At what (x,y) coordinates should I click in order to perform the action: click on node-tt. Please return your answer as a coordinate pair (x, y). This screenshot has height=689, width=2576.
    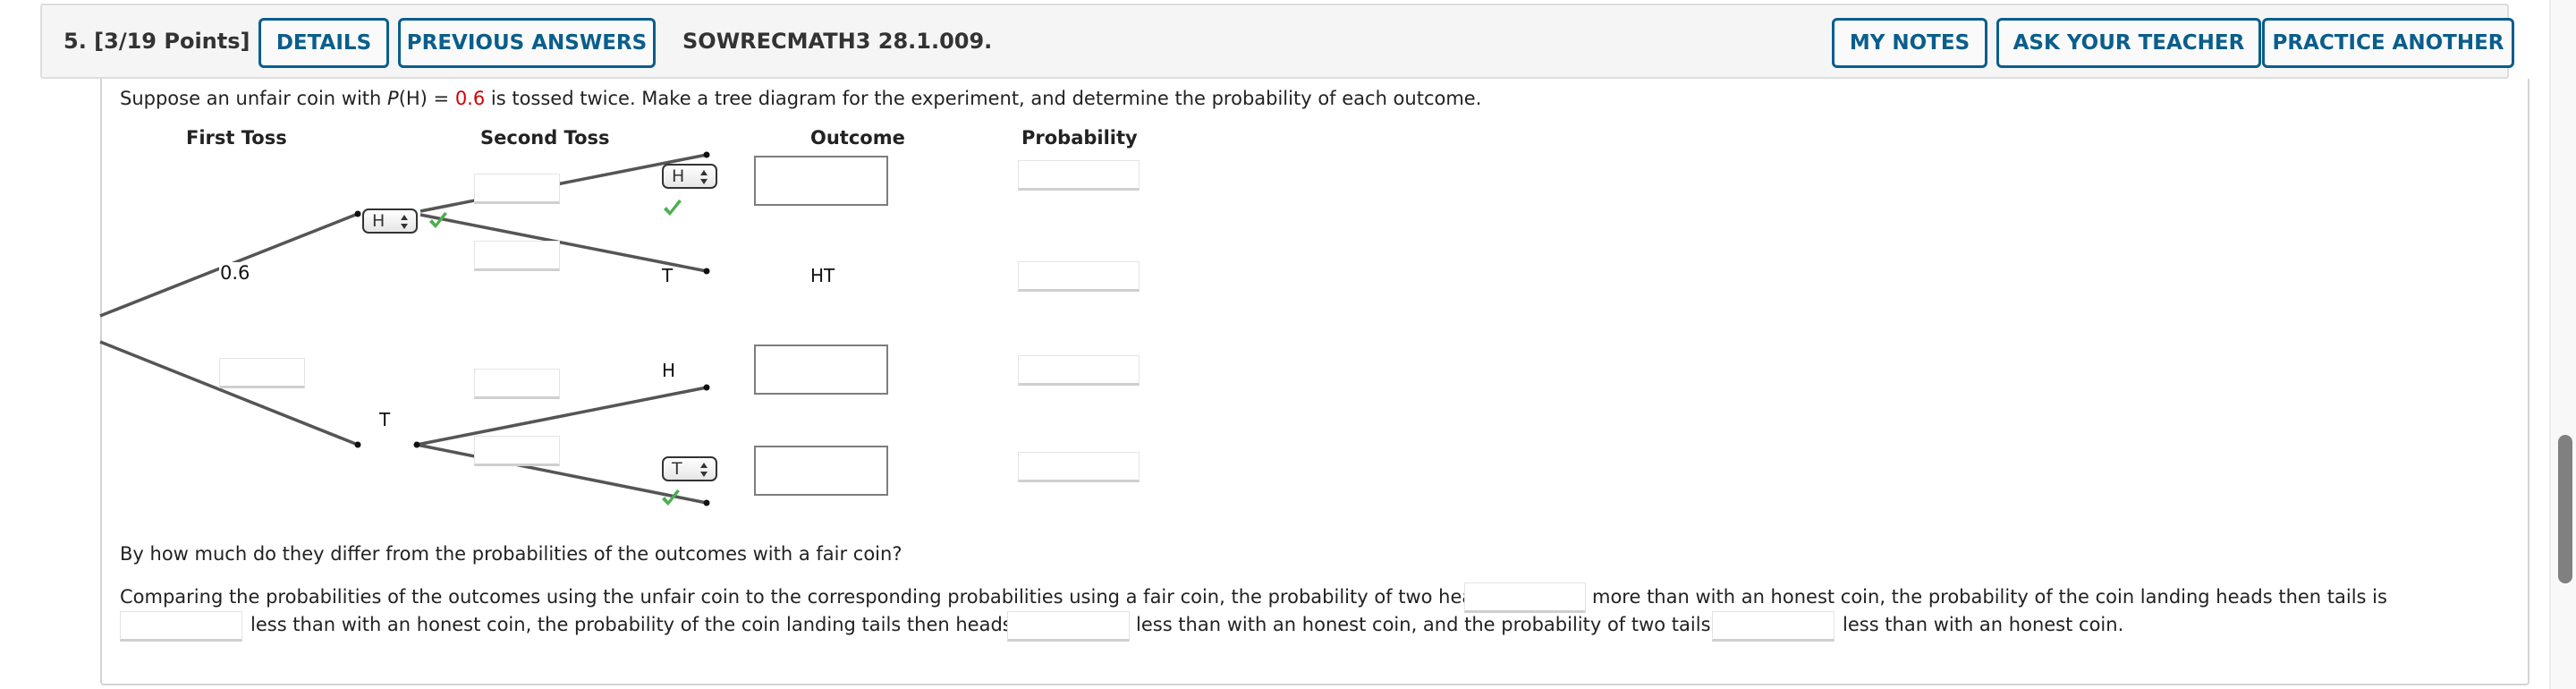
    Looking at the image, I should click on (706, 503).